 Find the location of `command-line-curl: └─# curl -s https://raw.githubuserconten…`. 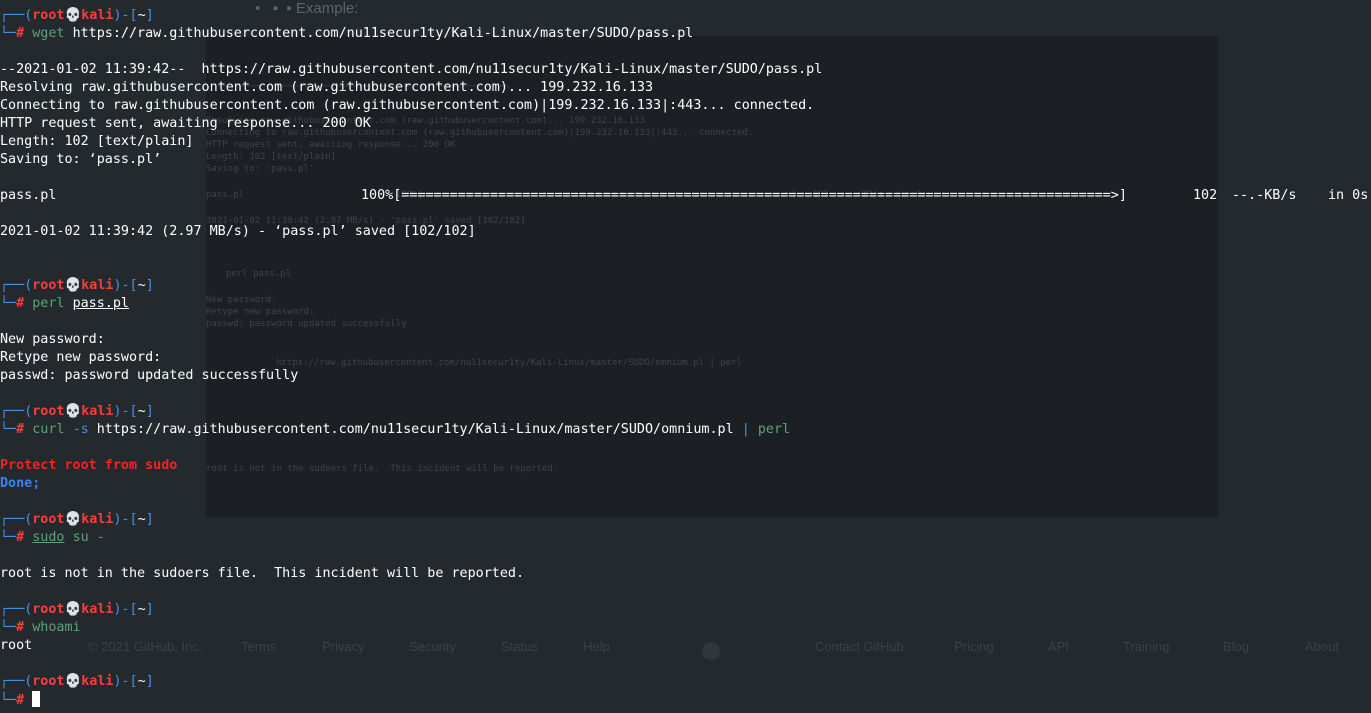

command-line-curl: └─# curl -s https://raw.githubuserconten… is located at coordinates (395, 429).